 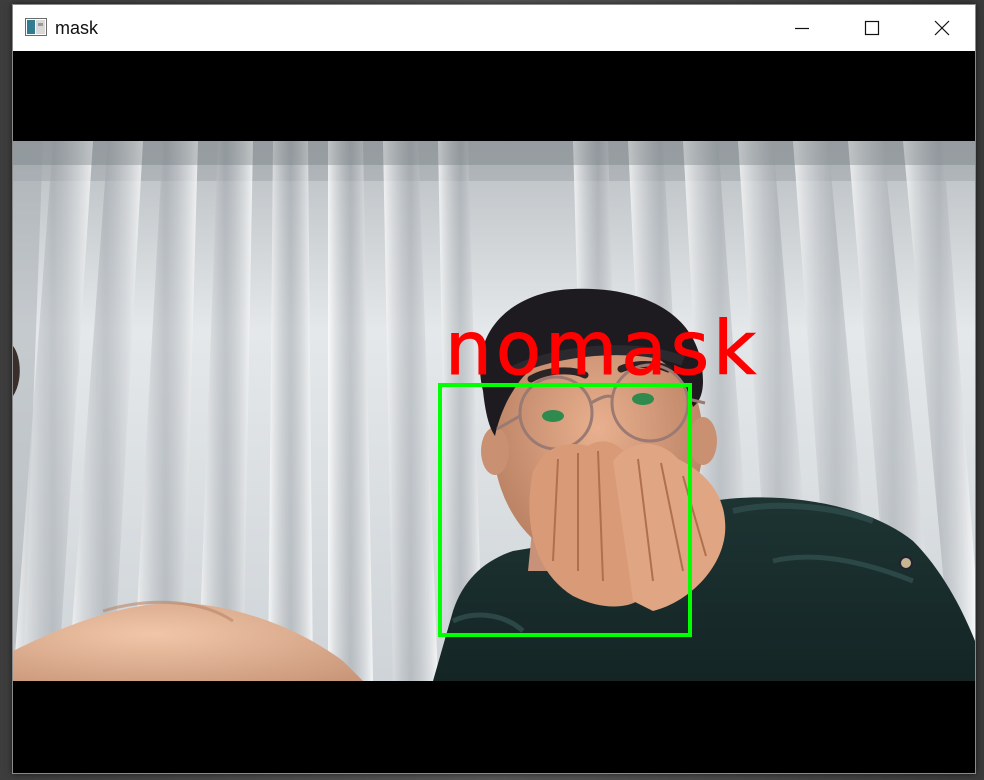 I want to click on face-detection-box, so click(x=565, y=510).